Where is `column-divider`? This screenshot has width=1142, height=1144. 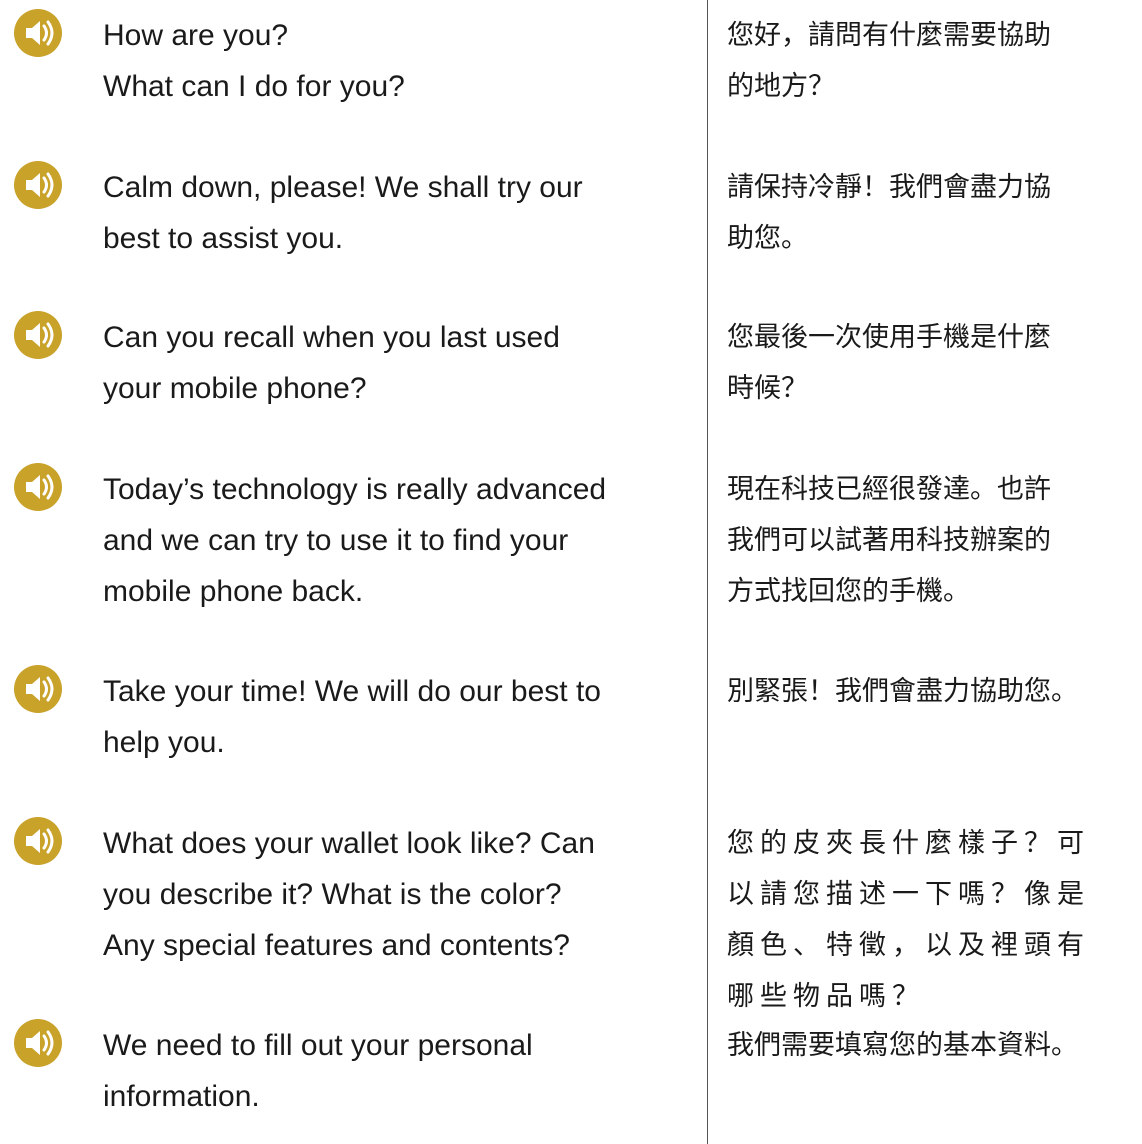
column-divider is located at coordinates (707, 572).